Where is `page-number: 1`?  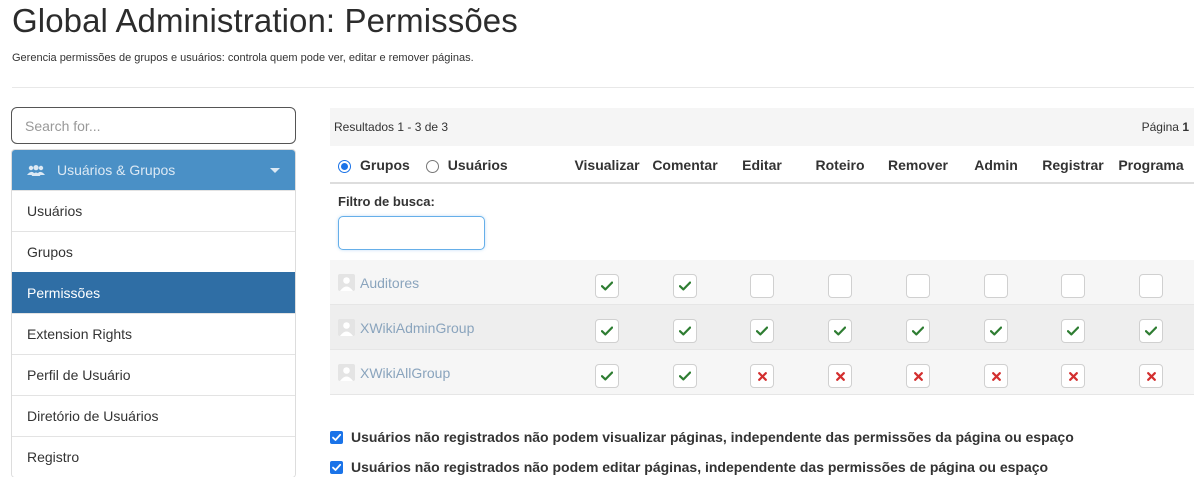 page-number: 1 is located at coordinates (1185, 127).